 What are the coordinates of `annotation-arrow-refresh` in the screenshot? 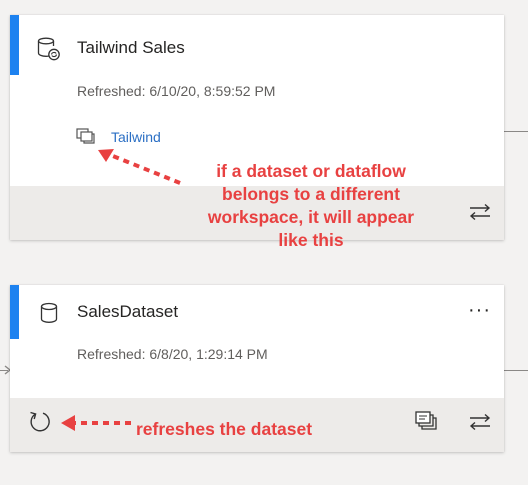 It's located at (96, 423).